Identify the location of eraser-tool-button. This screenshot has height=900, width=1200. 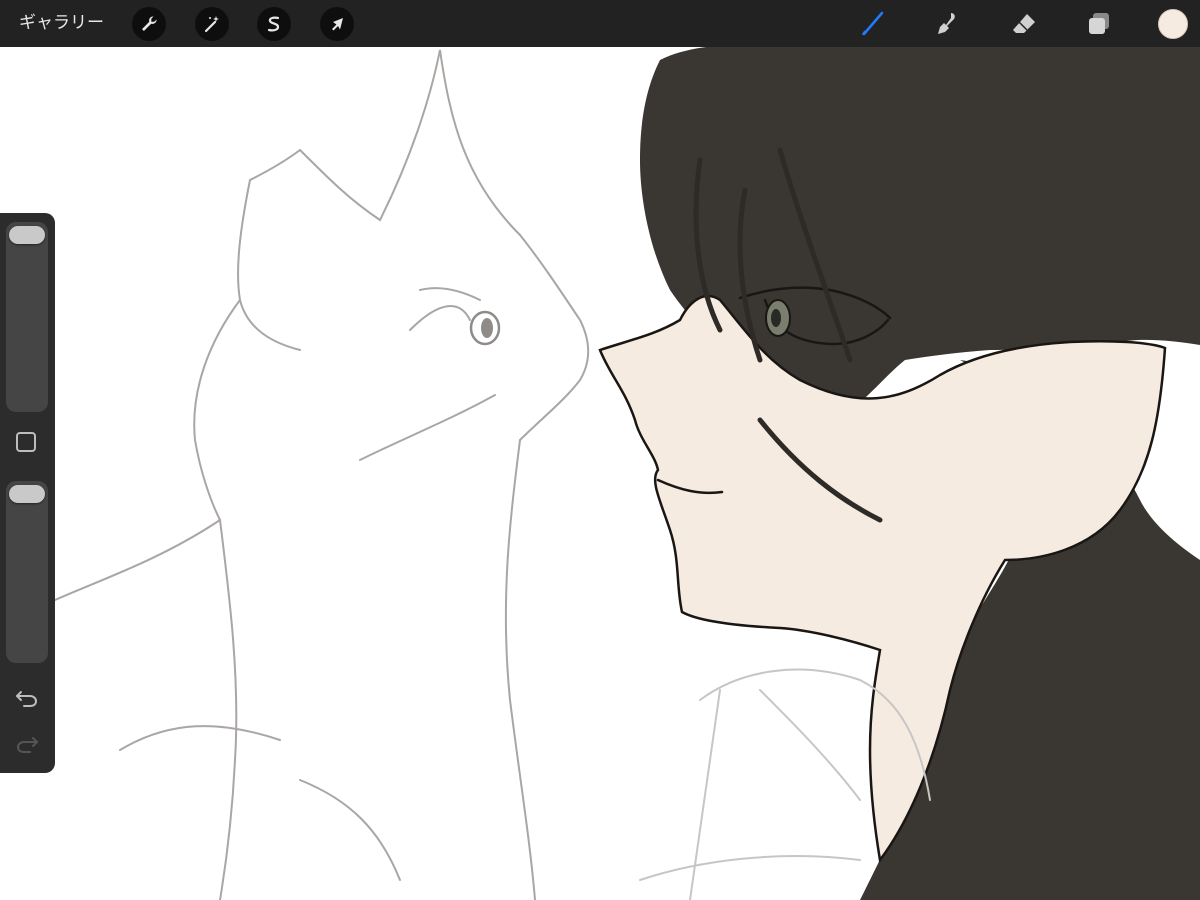
(1024, 24).